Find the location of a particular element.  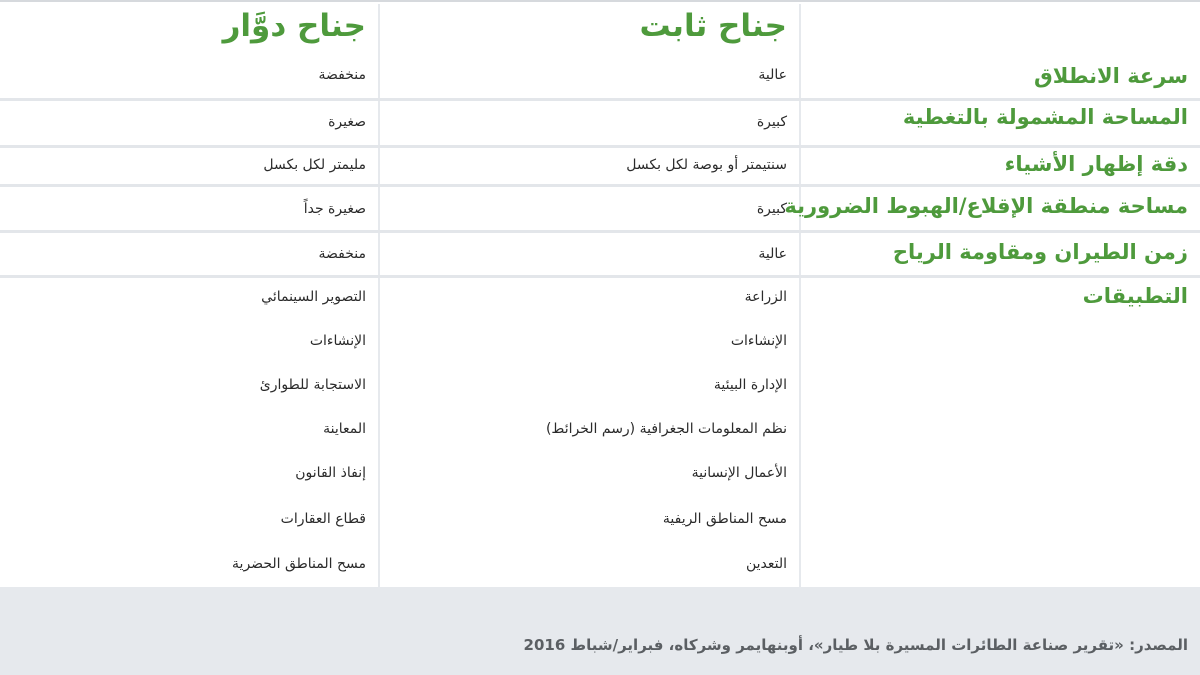

list-item: الإدارة البيئية is located at coordinates (750, 385).